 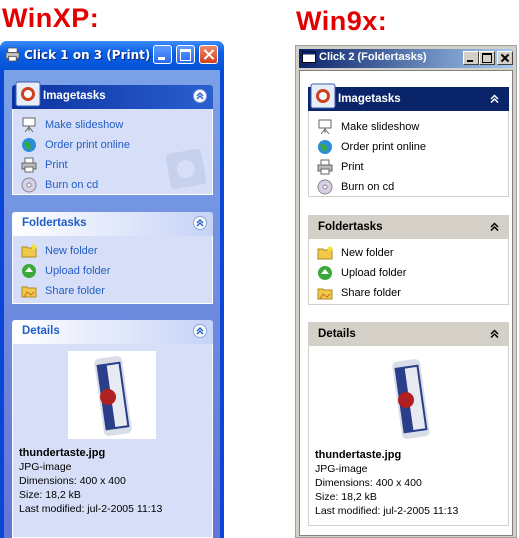 I want to click on w9-title-bar: Click 2 (Foldertasks), so click(x=406, y=58).